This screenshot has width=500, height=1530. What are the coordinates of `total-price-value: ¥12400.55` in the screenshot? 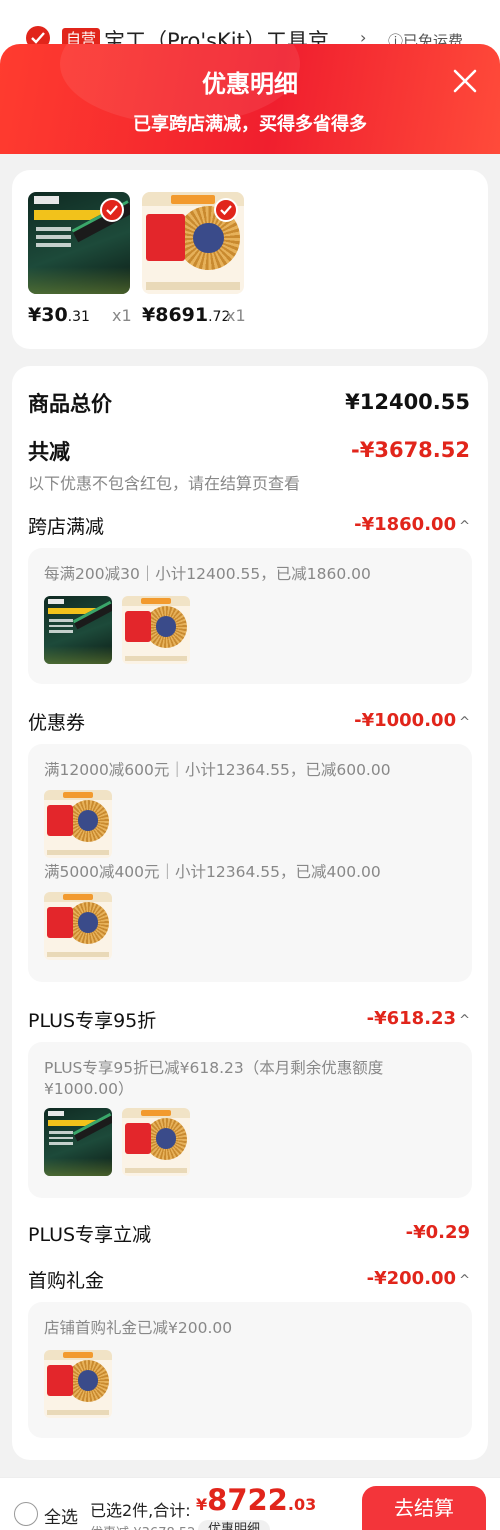 It's located at (407, 402).